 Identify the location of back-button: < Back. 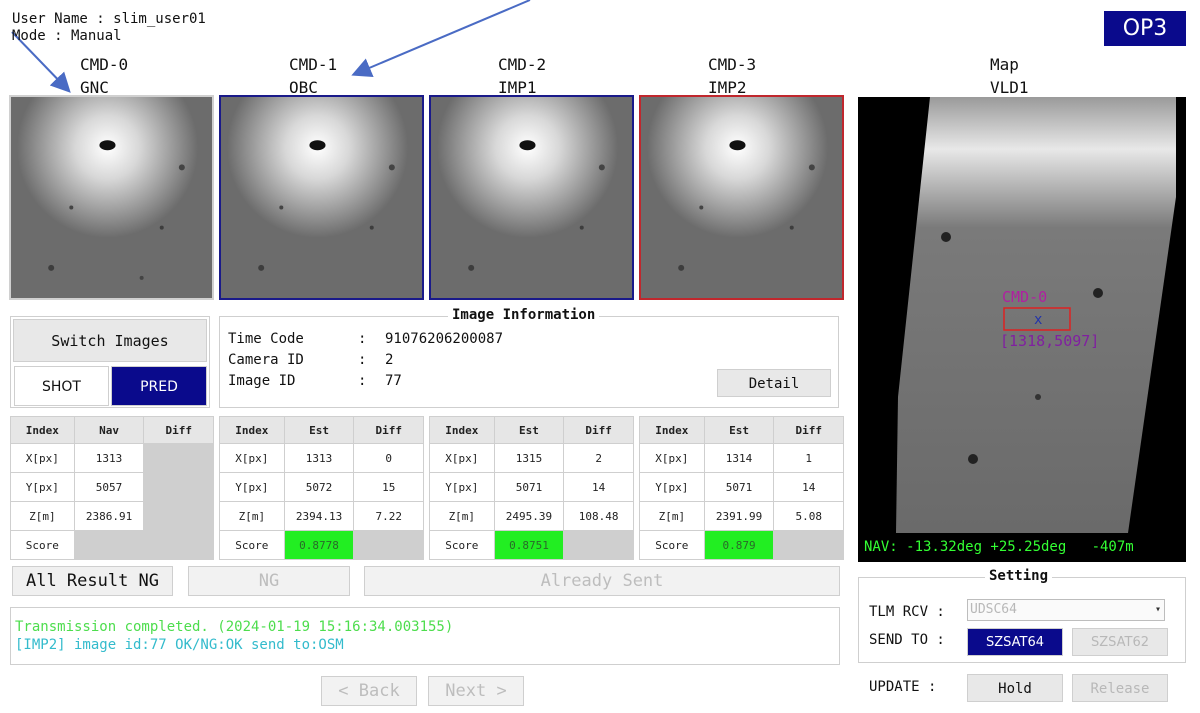
(369, 691).